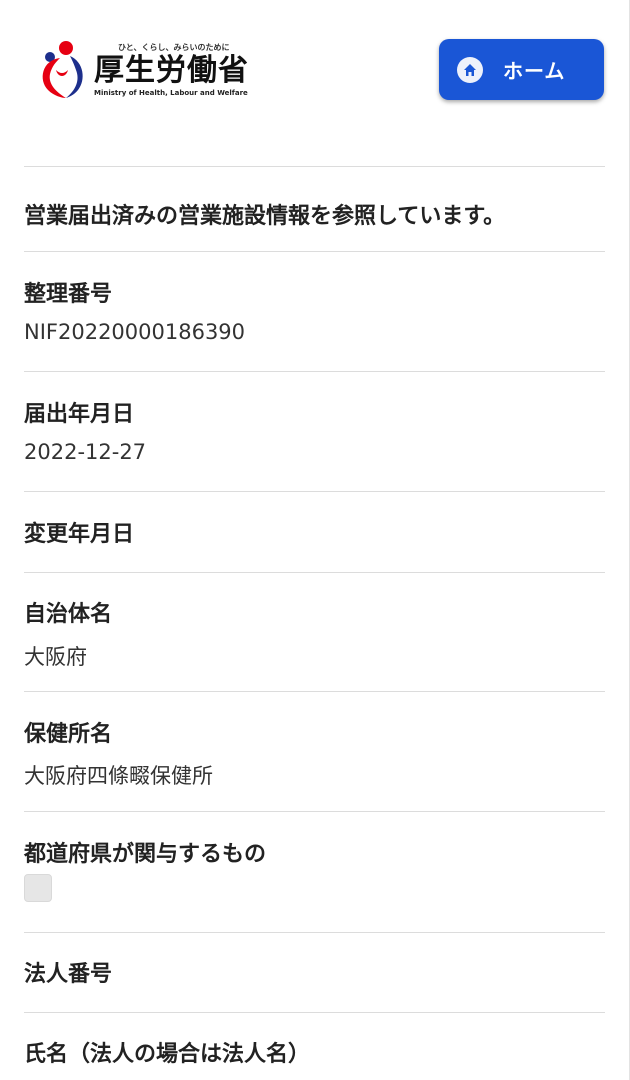 The image size is (630, 1080). Describe the element at coordinates (38, 888) in the screenshot. I see `prefecture-involved-checkbox` at that location.